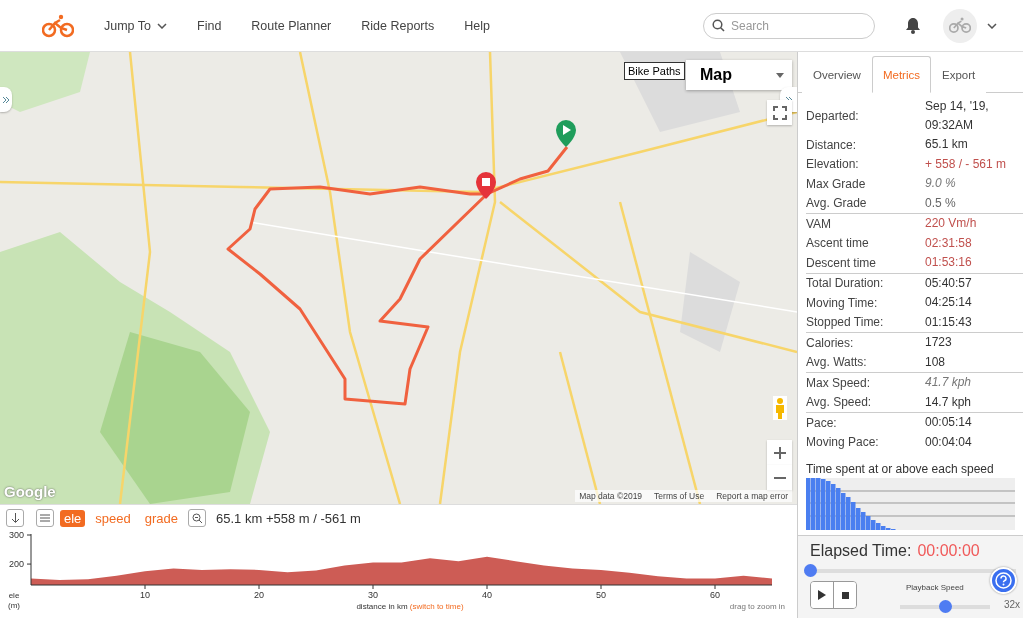  Describe the element at coordinates (486, 185) in the screenshot. I see `finish-marker-icon` at that location.